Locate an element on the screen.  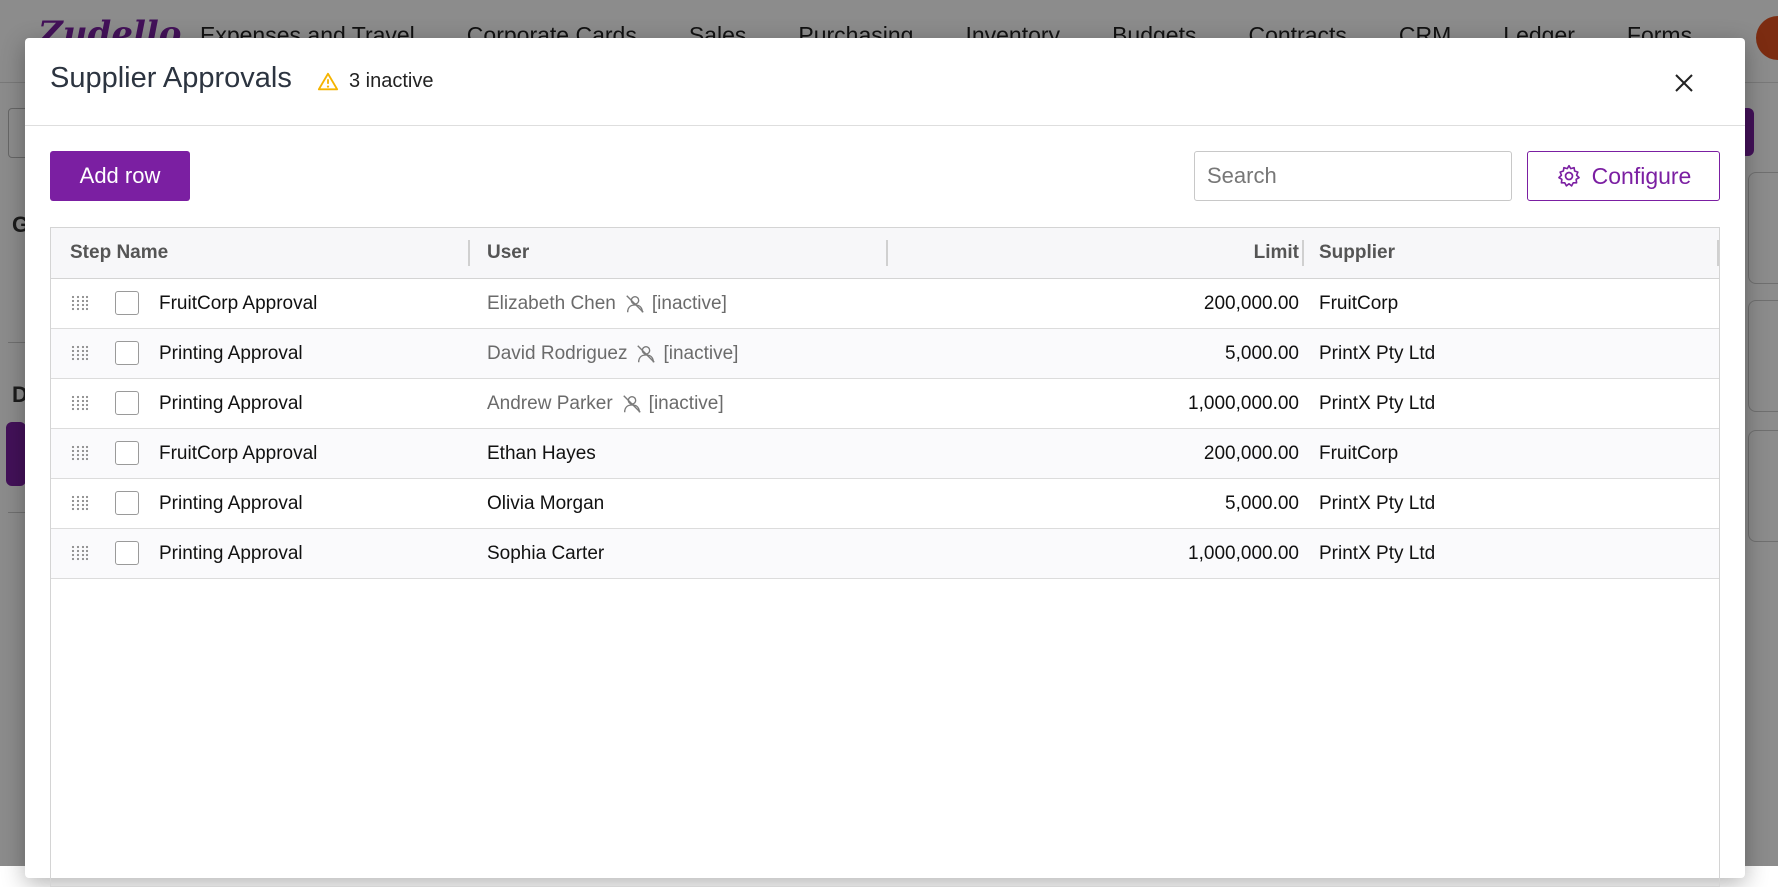
column-header-limit: Limit is located at coordinates (1106, 253).